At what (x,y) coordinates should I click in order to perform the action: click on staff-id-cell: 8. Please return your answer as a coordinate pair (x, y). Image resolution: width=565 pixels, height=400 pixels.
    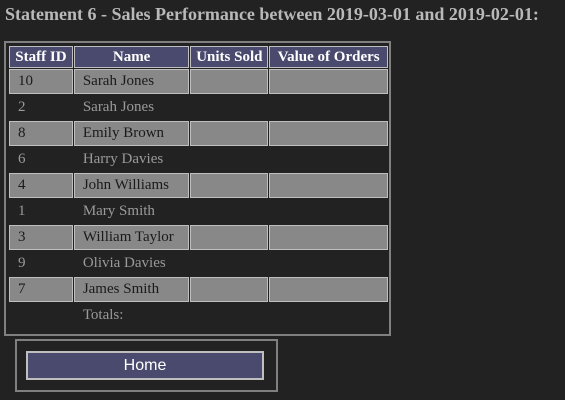
    Looking at the image, I should click on (41, 133).